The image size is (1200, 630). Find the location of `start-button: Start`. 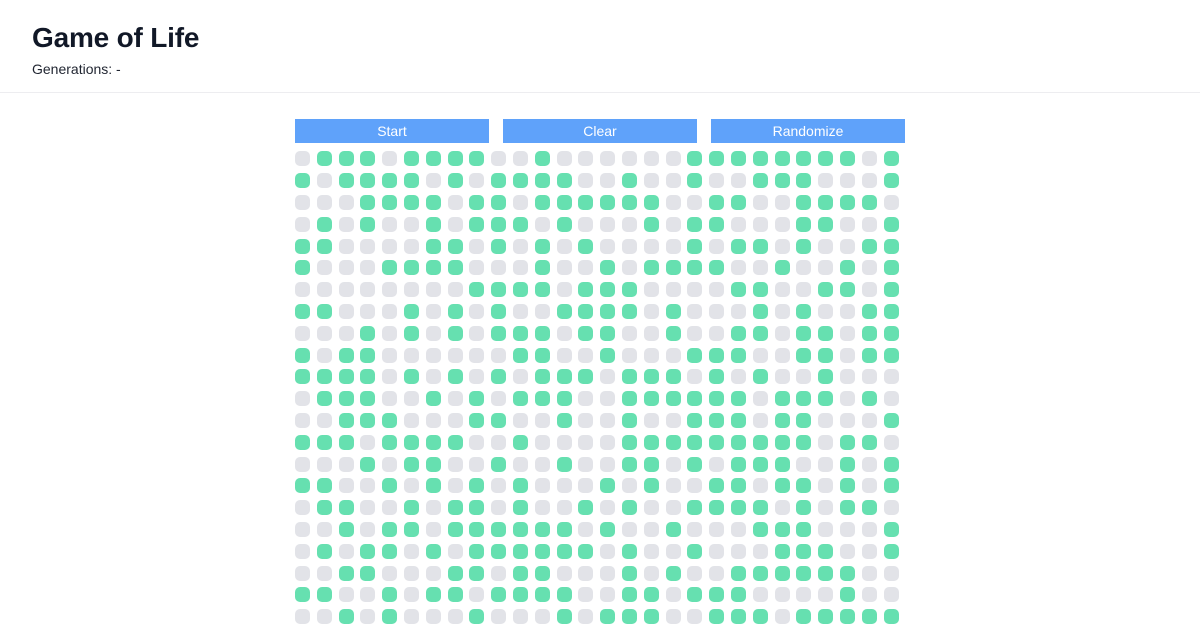

start-button: Start is located at coordinates (392, 131).